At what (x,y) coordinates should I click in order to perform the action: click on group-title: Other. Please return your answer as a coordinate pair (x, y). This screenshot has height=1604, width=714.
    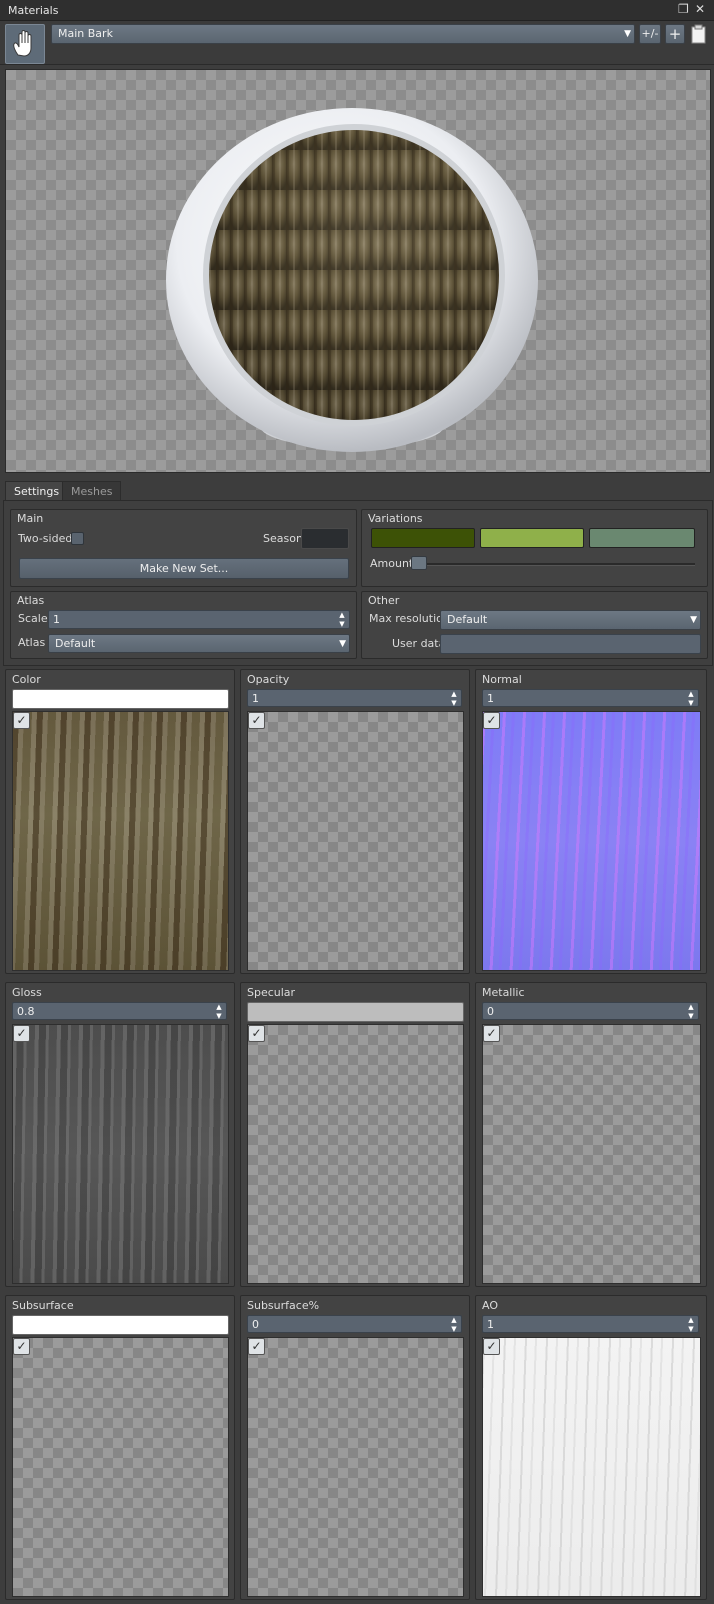
    Looking at the image, I should click on (384, 600).